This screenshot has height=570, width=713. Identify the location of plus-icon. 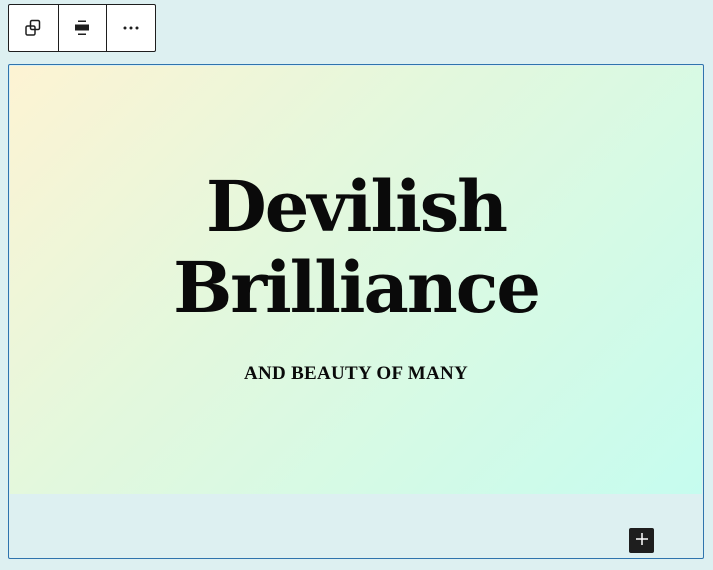
(642, 540).